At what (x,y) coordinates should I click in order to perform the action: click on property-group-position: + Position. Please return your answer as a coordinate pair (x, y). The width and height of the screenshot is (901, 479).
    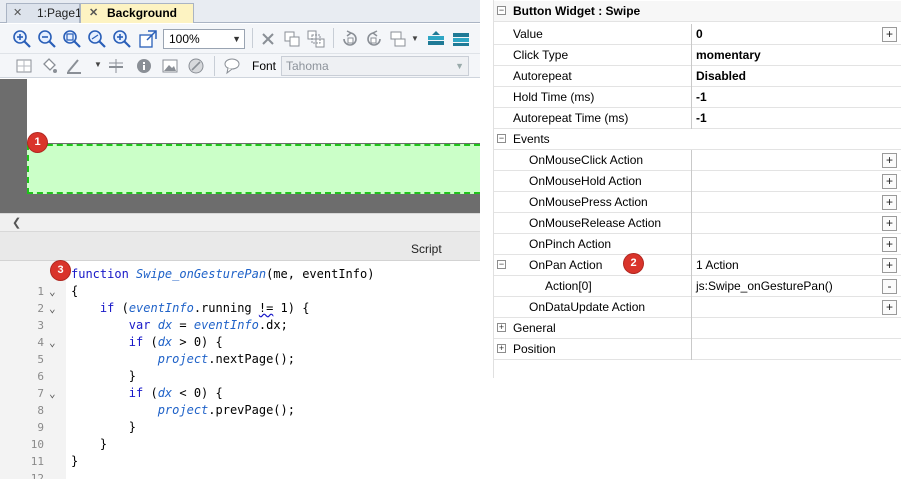
    Looking at the image, I should click on (697, 349).